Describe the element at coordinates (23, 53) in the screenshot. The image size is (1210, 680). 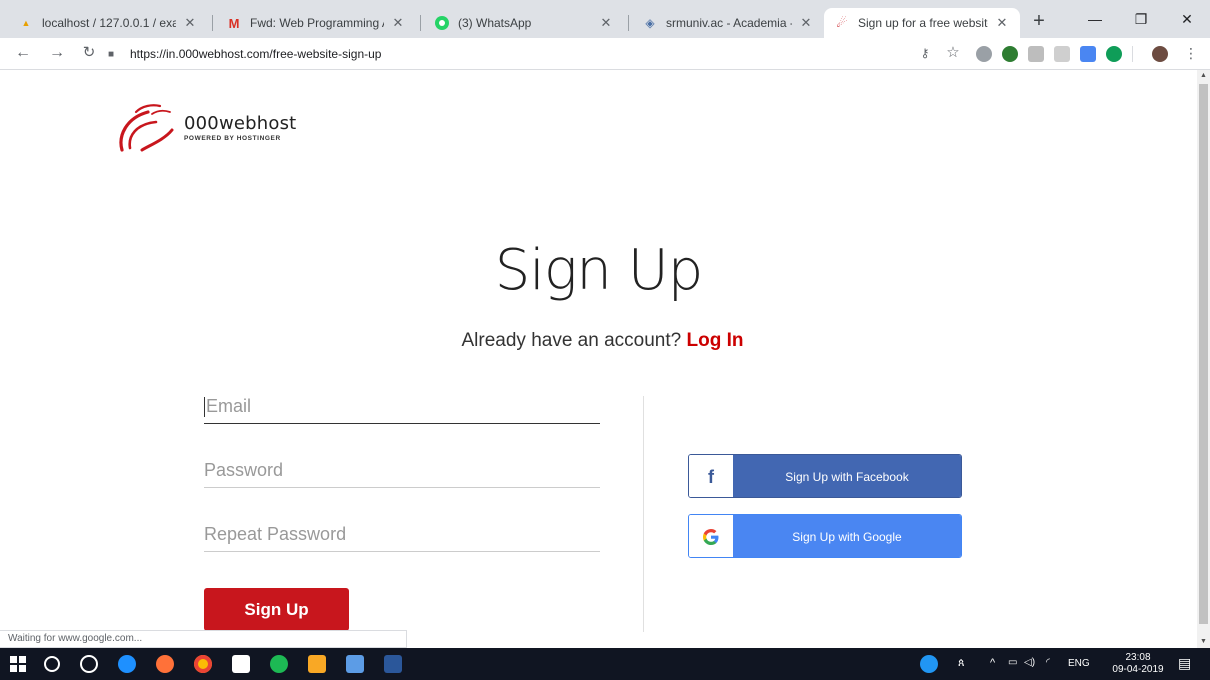
I see `back-arrow-icon: ←` at that location.